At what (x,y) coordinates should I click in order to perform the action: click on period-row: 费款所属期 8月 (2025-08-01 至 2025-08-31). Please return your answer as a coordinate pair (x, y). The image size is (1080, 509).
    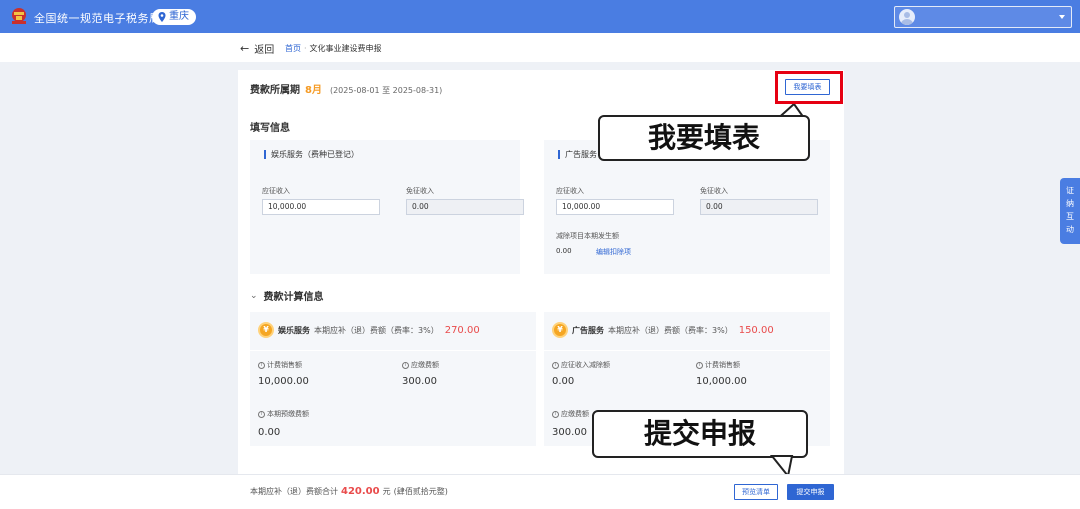
    Looking at the image, I should click on (346, 88).